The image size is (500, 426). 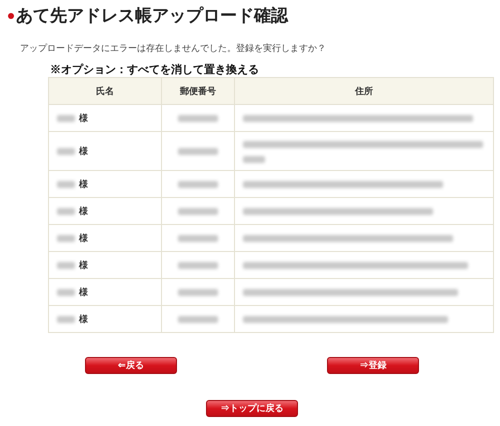 What do you see at coordinates (373, 365) in the screenshot?
I see `register-button: ⇒登録` at bounding box center [373, 365].